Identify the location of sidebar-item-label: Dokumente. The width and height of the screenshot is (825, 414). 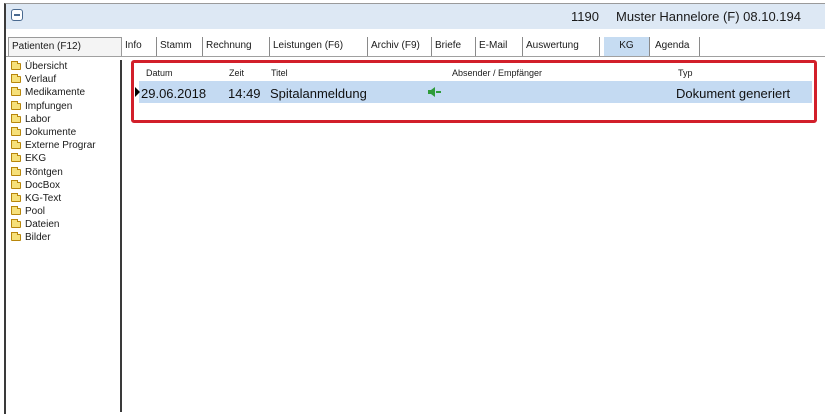
(51, 132).